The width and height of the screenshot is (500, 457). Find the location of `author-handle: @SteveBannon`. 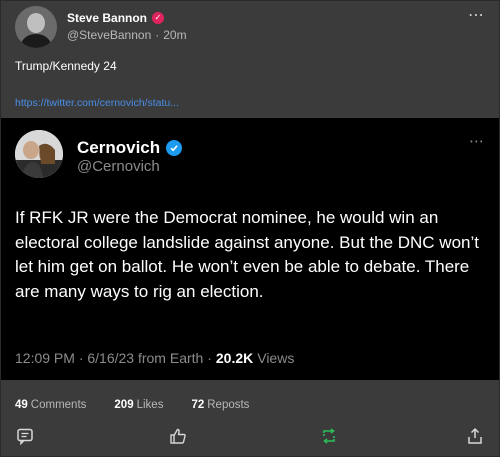

author-handle: @SteveBannon is located at coordinates (109, 35).